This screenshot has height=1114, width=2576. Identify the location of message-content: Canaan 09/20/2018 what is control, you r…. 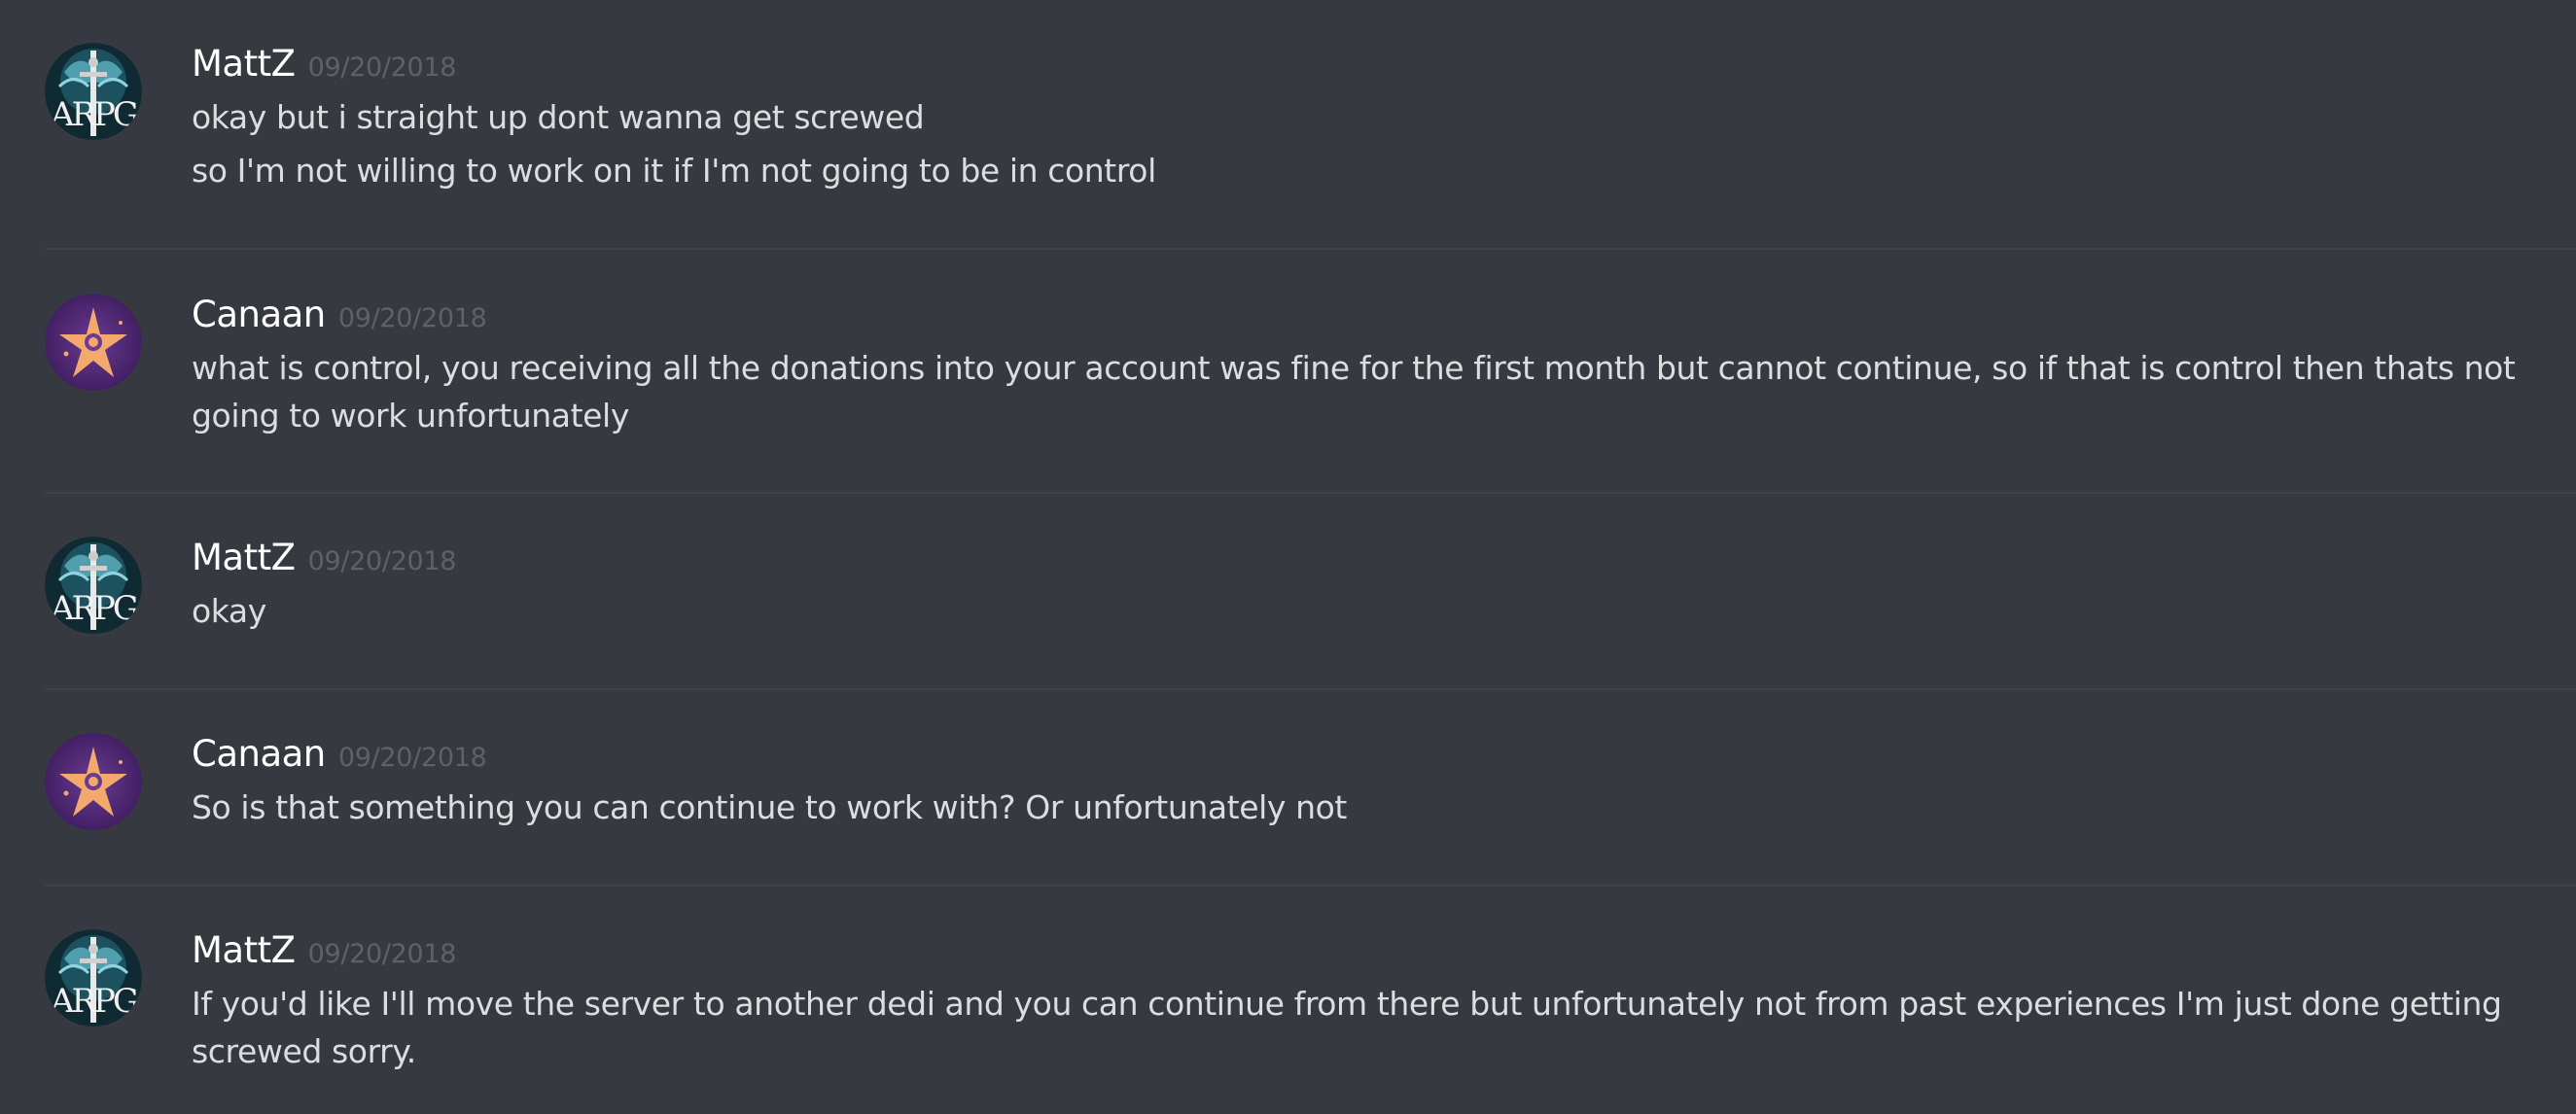
(1365, 366).